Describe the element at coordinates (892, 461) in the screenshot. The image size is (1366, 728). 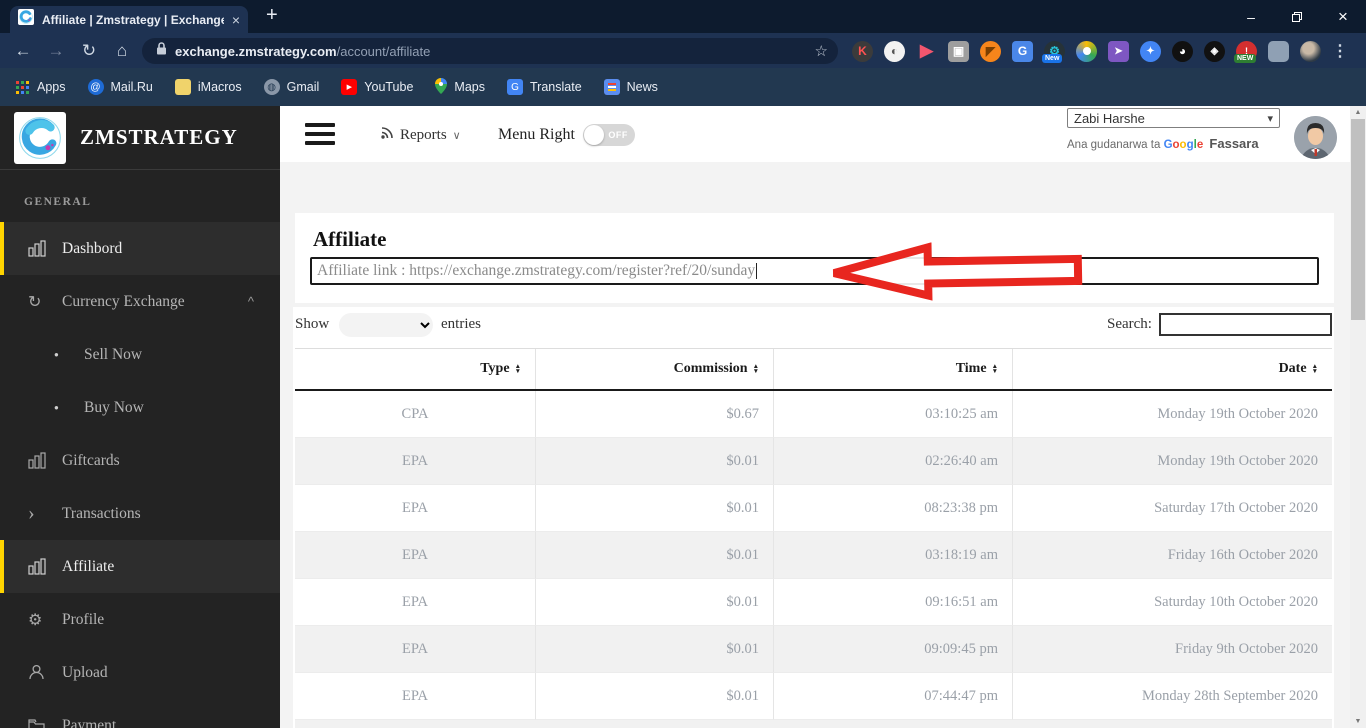
I see `cell-time: 02:26:40 am` at that location.